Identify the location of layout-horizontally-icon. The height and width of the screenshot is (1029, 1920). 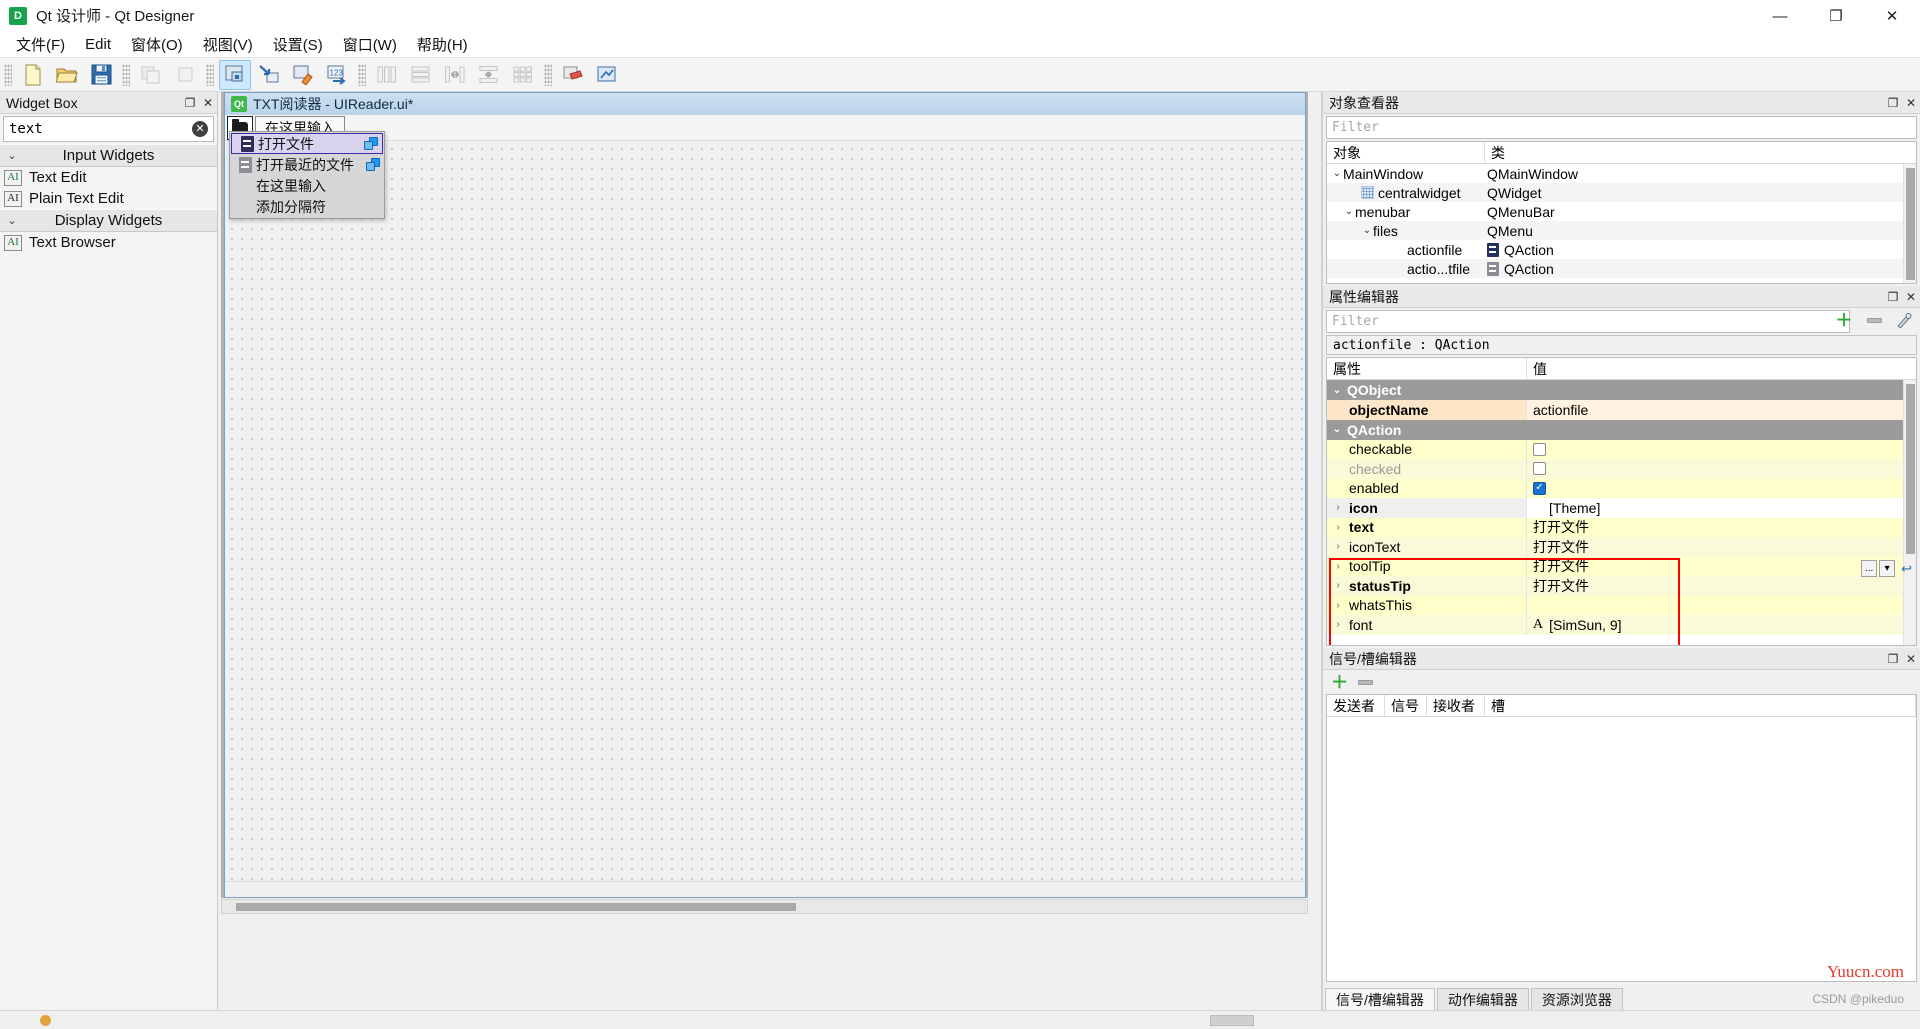
(387, 75).